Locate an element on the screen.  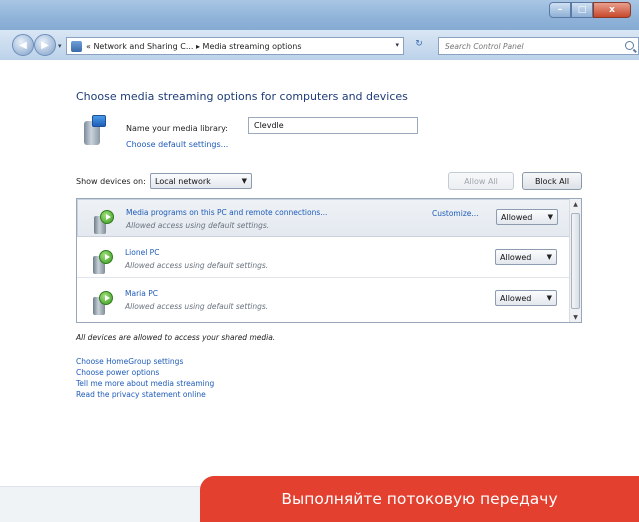
search-input is located at coordinates (530, 46).